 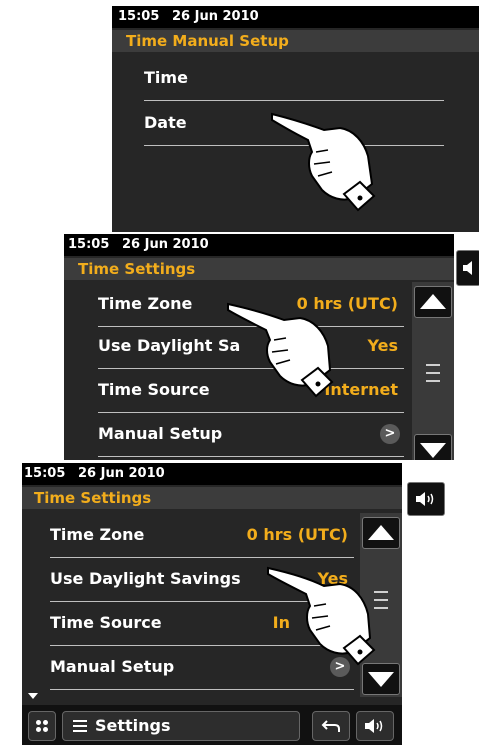 I want to click on scroll-down-button, so click(x=433, y=447).